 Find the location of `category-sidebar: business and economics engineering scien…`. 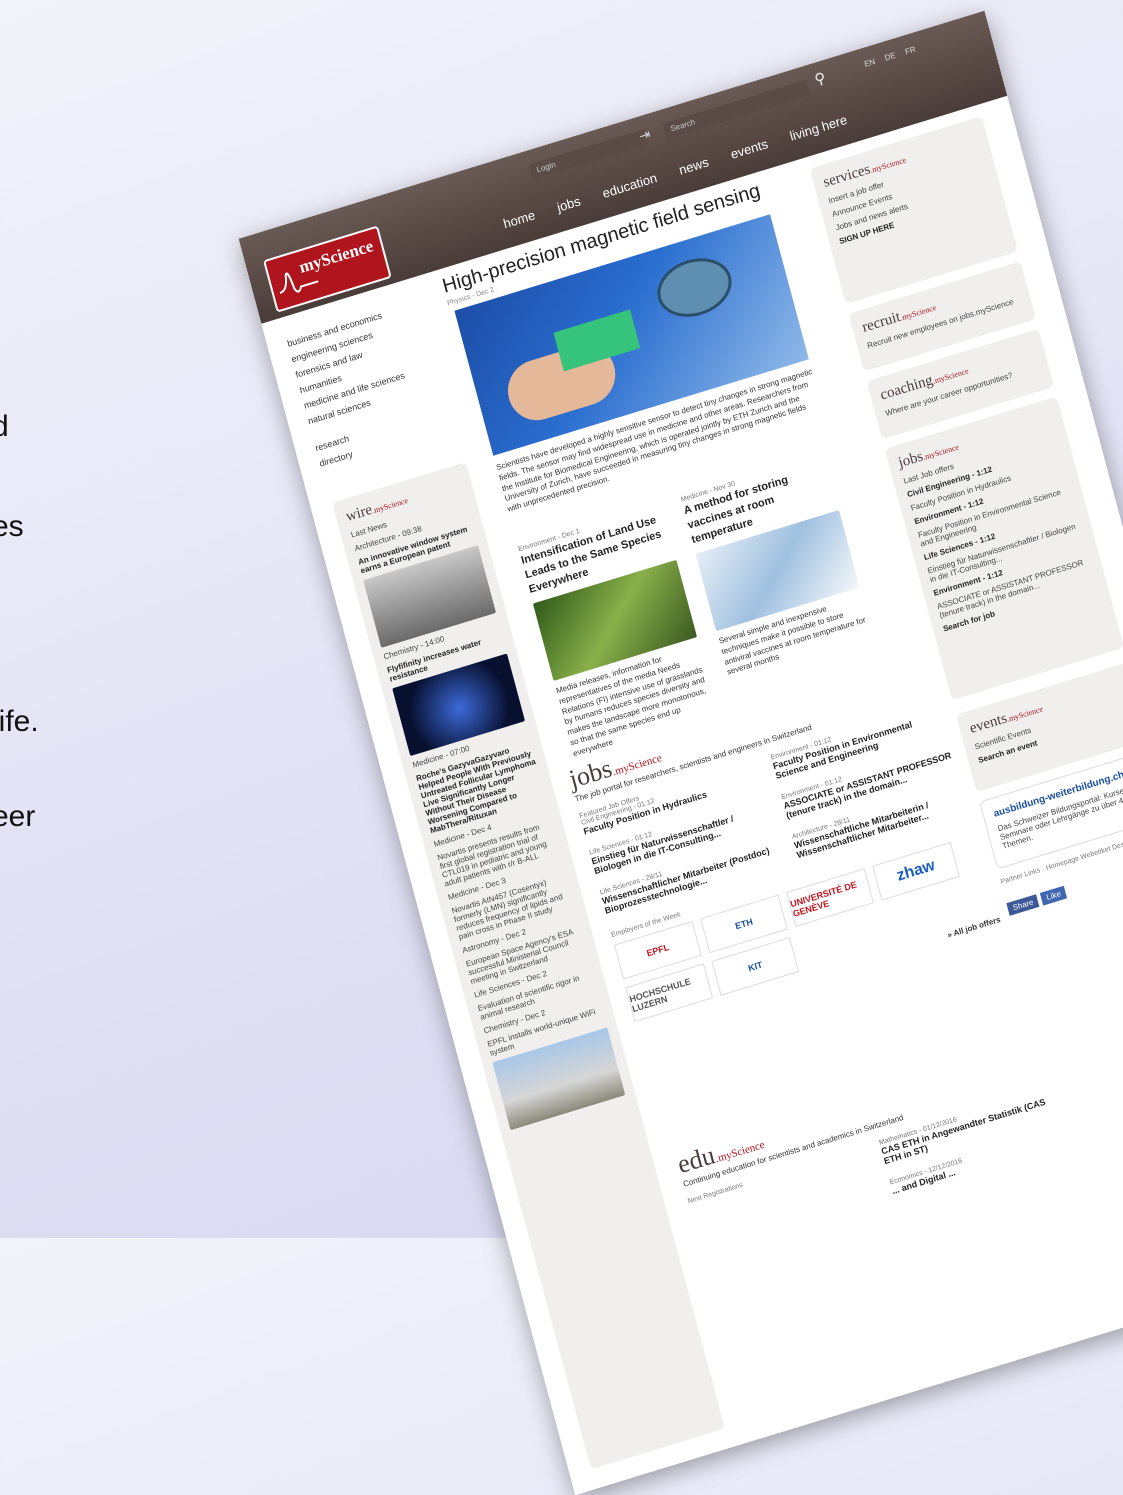

category-sidebar: business and economics engineering scien… is located at coordinates (371, 386).